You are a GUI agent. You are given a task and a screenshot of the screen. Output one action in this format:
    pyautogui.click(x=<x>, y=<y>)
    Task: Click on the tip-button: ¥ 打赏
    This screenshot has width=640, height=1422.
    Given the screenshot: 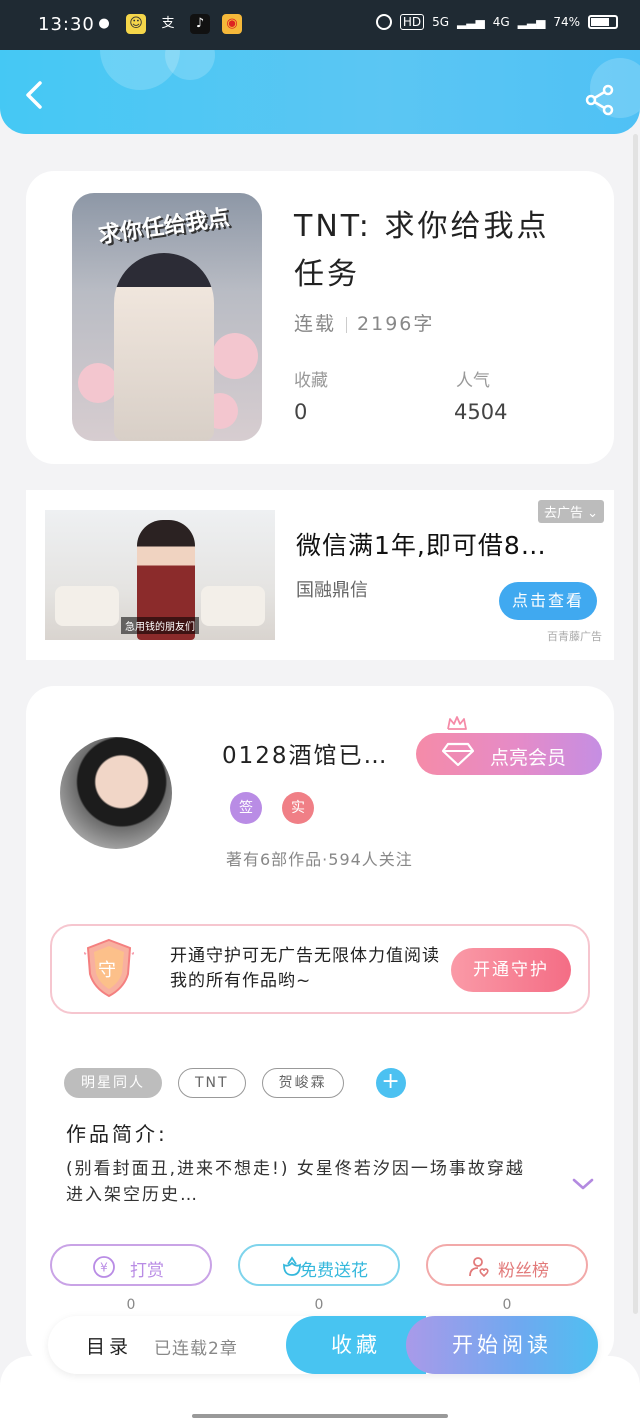 What is the action you would take?
    pyautogui.click(x=131, y=1265)
    